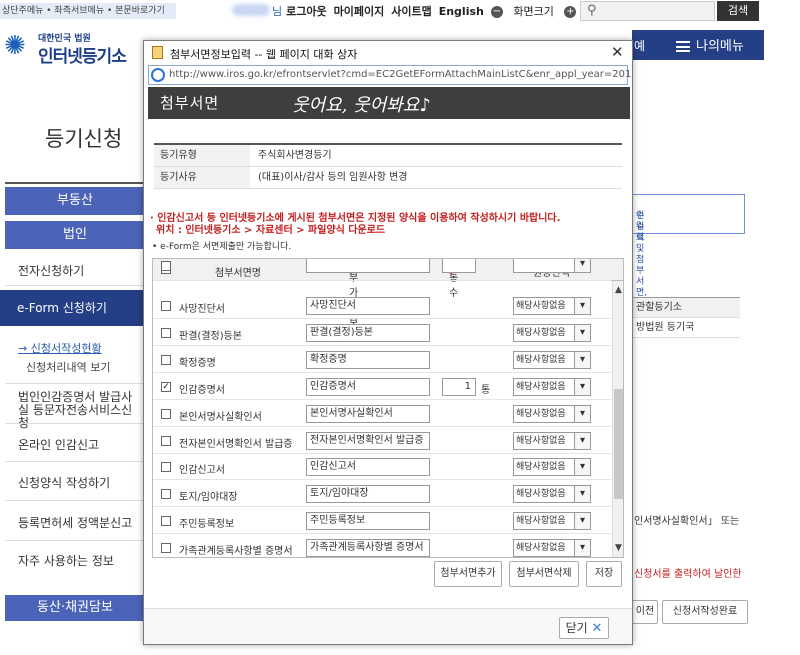 This screenshot has height=655, width=800. I want to click on extra-info-input: 인감신고서, so click(368, 467).